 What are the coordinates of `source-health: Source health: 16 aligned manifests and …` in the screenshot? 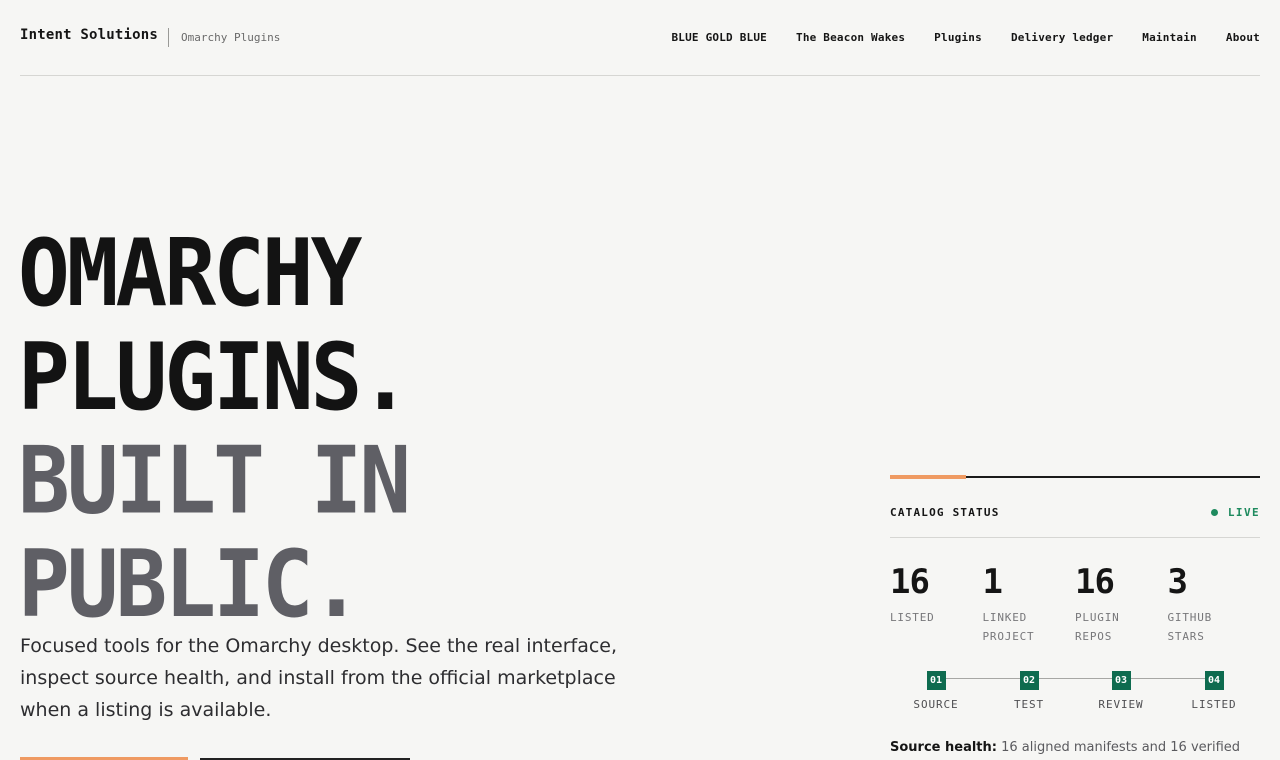 It's located at (1065, 747).